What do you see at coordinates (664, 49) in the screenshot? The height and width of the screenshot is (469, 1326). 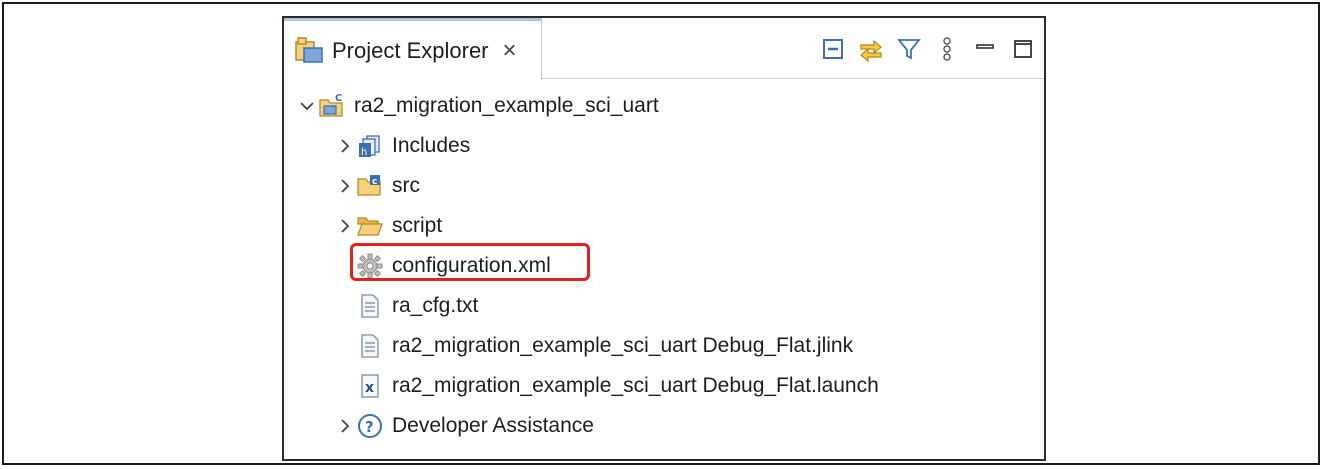 I see `view-tabbar: Project Explorer ×` at bounding box center [664, 49].